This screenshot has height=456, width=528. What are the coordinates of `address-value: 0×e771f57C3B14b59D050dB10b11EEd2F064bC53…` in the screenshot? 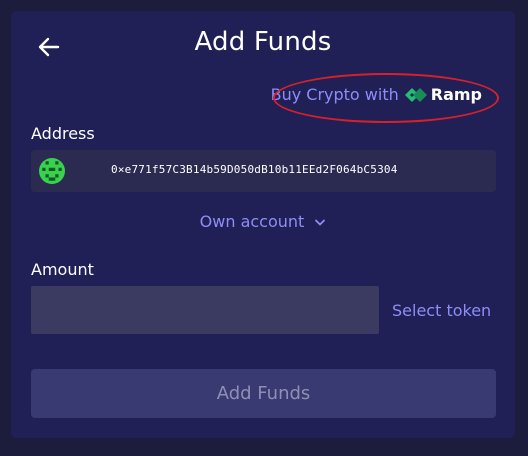 It's located at (254, 169).